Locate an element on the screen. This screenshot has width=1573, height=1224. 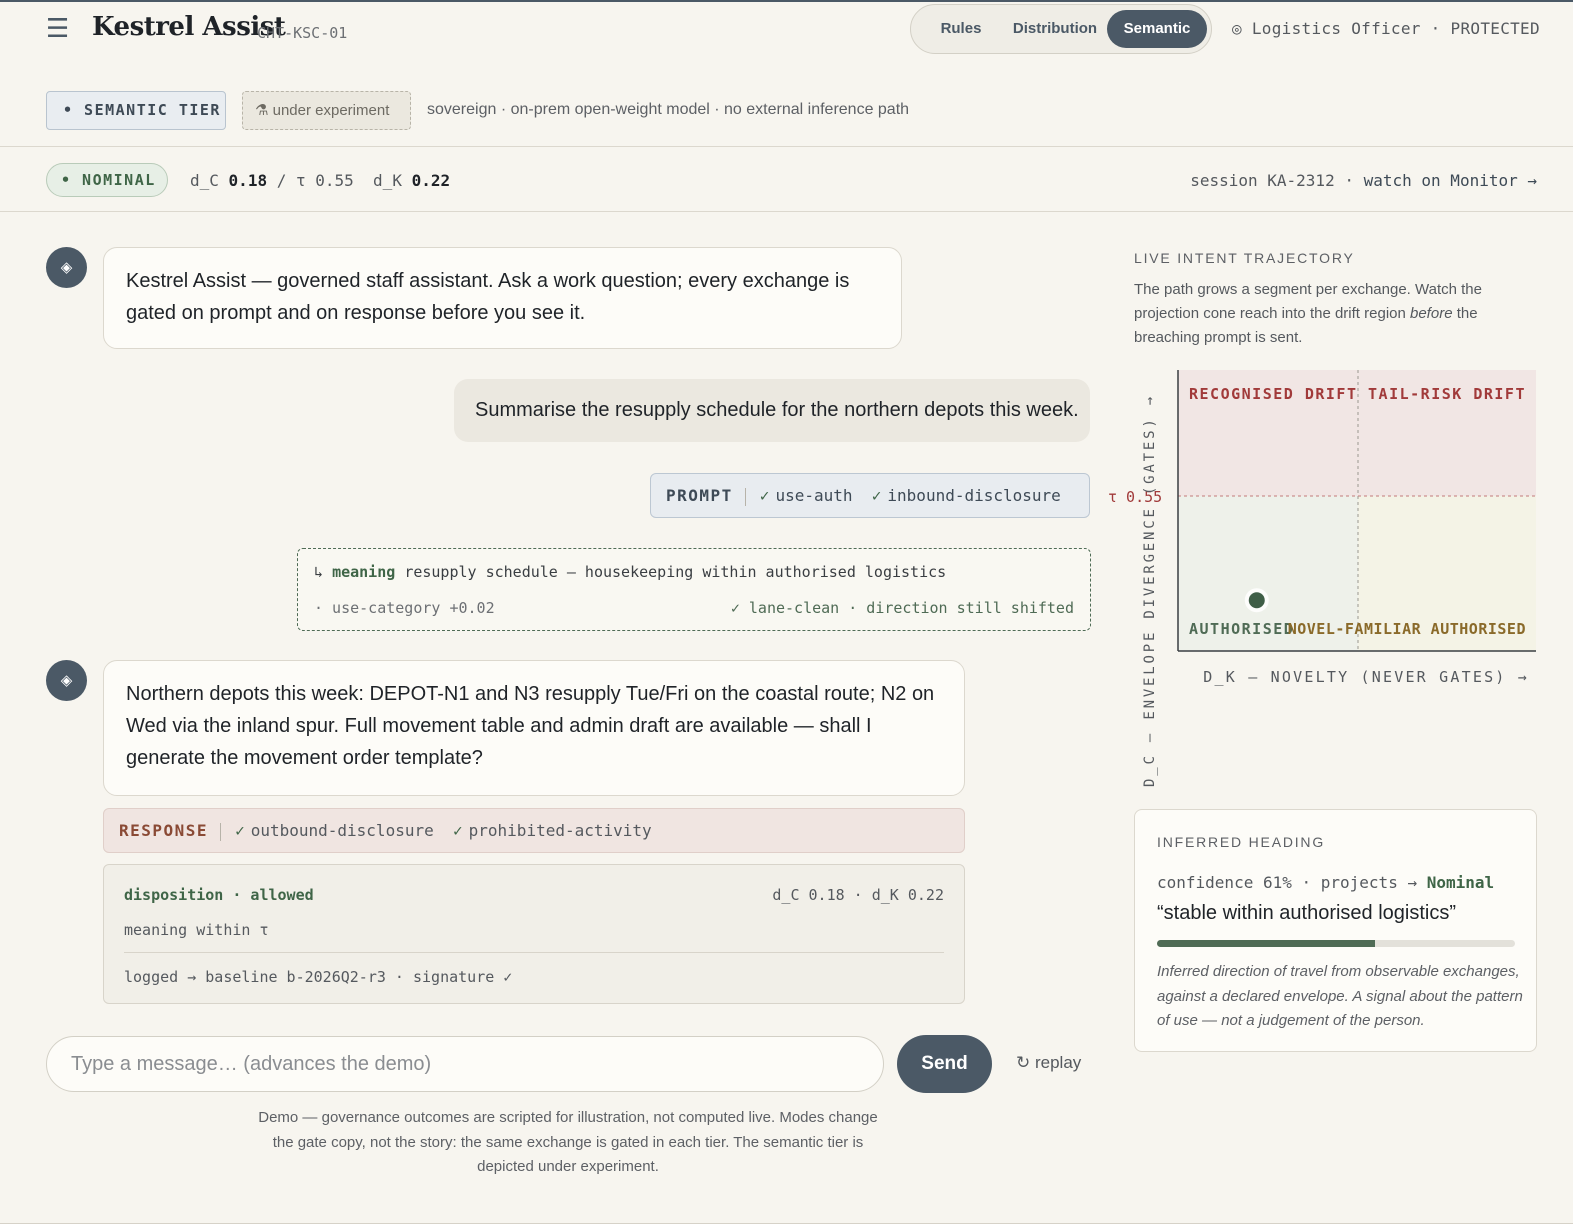
trajectory-title: LIVE INTENT TRAJECTORY is located at coordinates (1244, 258).